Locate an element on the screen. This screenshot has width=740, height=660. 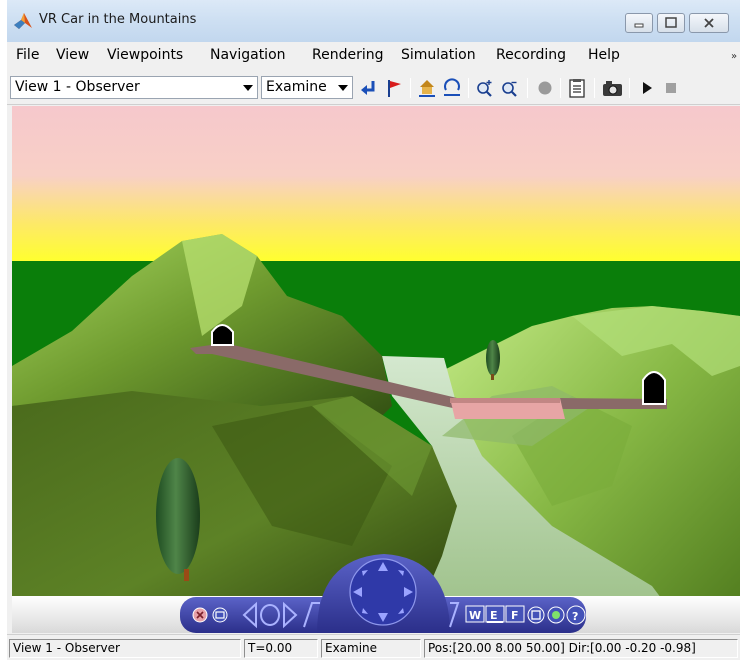
walk-label: W is located at coordinates (475, 615).